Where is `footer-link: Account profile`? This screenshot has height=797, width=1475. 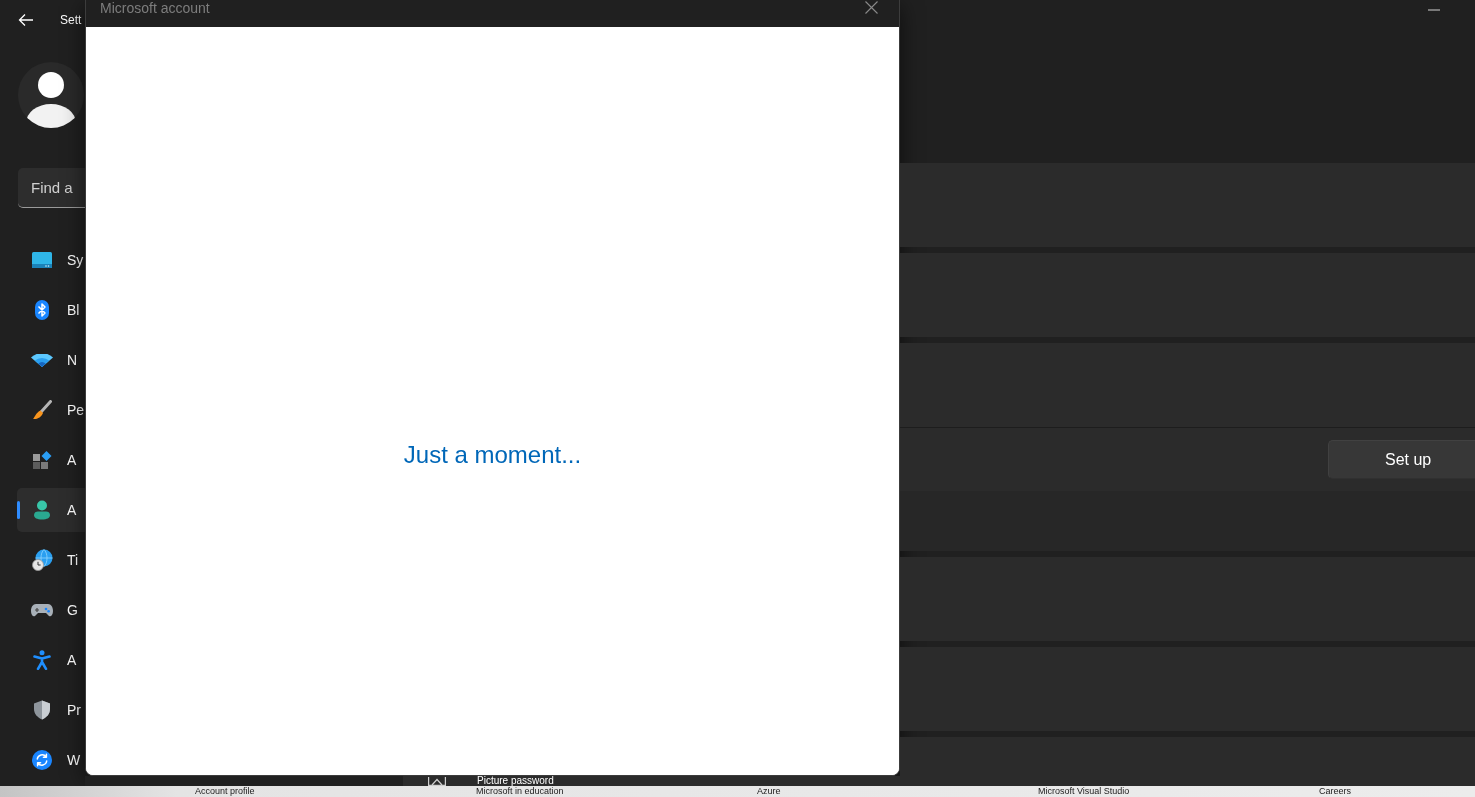 footer-link: Account profile is located at coordinates (225, 791).